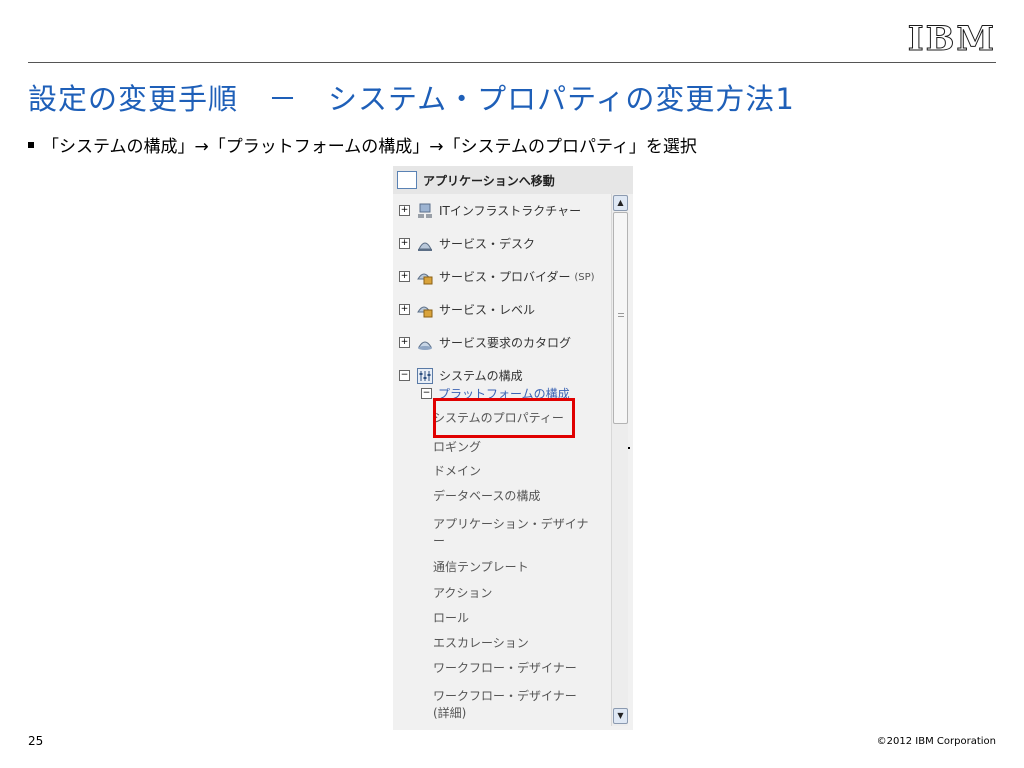  Describe the element at coordinates (505, 667) in the screenshot. I see `subitem-workflow-designer: ワークフロー・デザイナー` at that location.